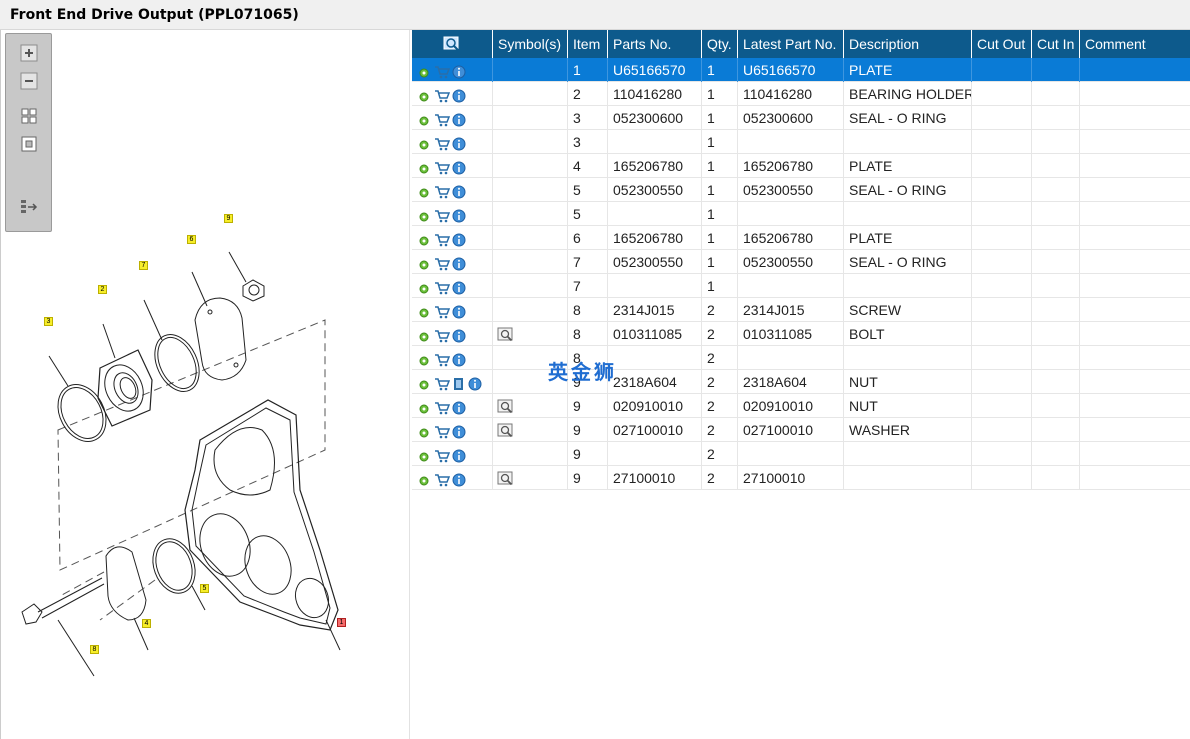 The height and width of the screenshot is (739, 1190). Describe the element at coordinates (29, 116) in the screenshot. I see `fit-page-icon` at that location.